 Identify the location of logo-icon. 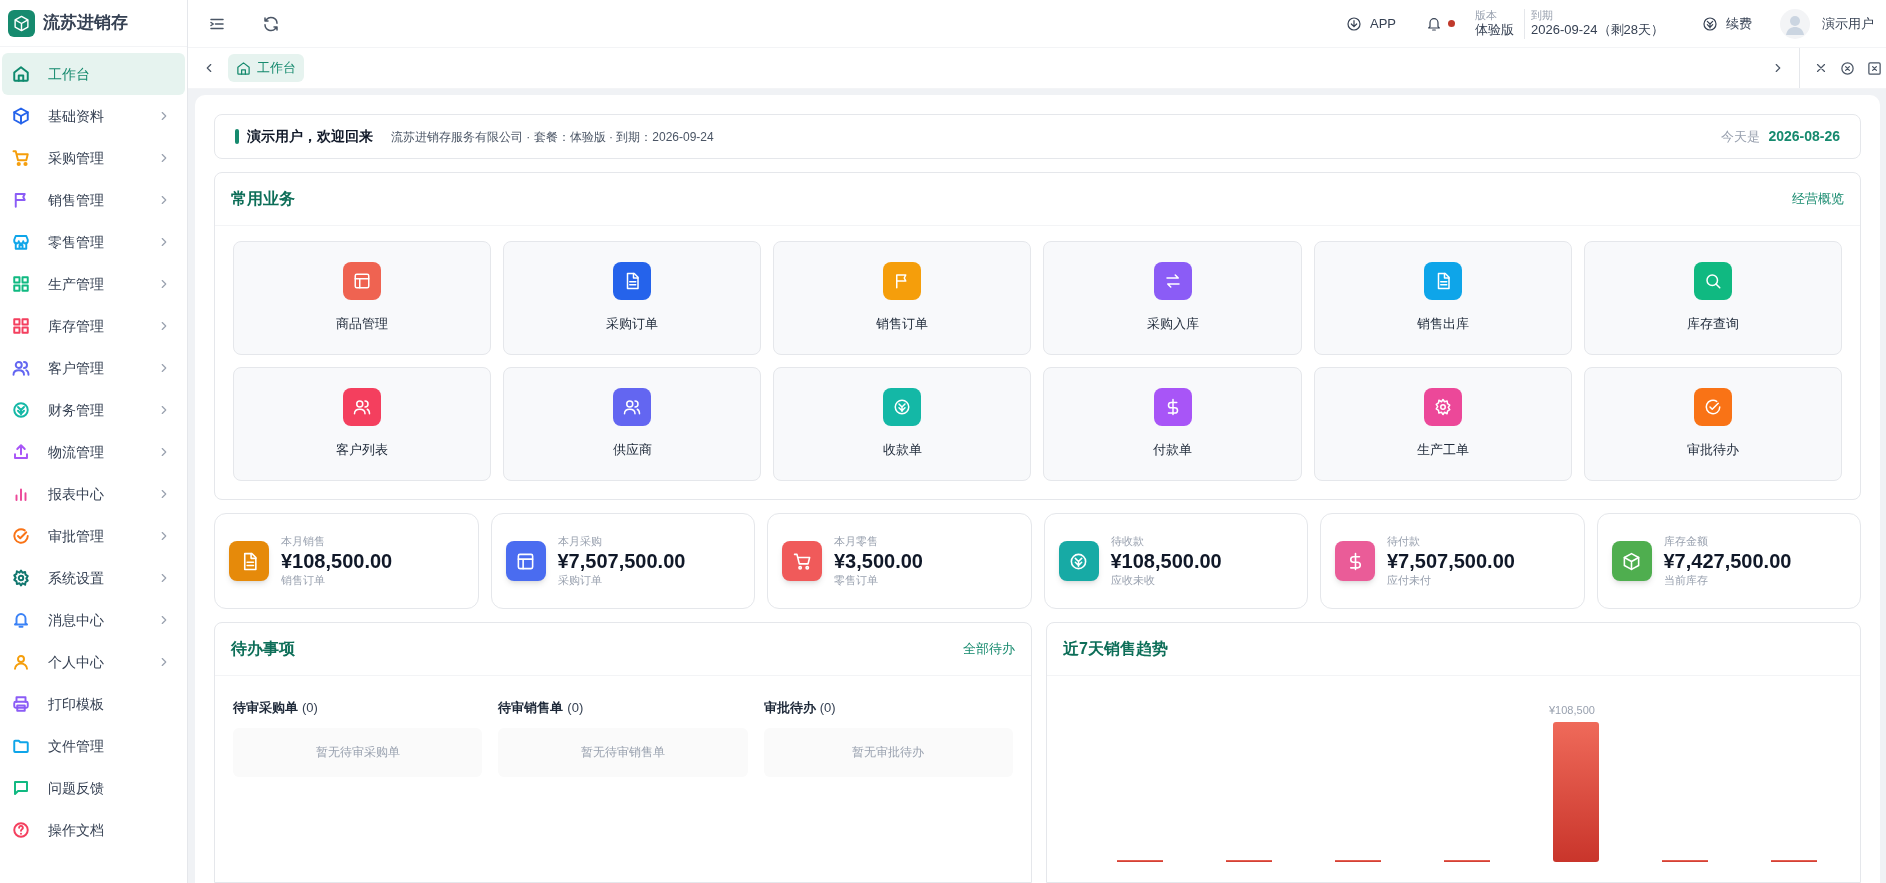
(21, 23).